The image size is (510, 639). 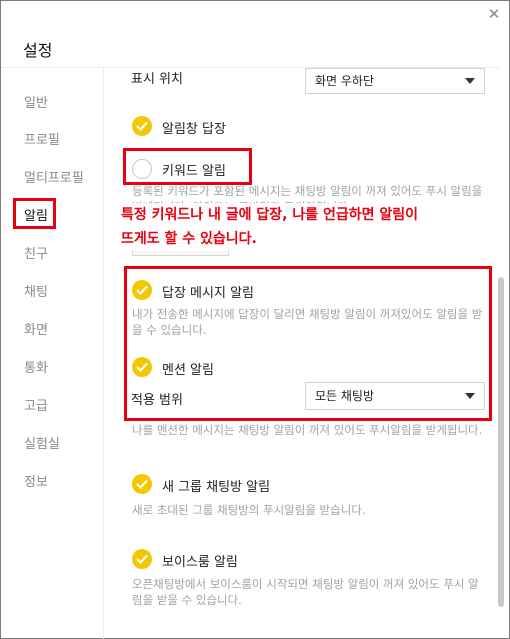 I want to click on new-group-chat-checkbox, so click(x=142, y=484).